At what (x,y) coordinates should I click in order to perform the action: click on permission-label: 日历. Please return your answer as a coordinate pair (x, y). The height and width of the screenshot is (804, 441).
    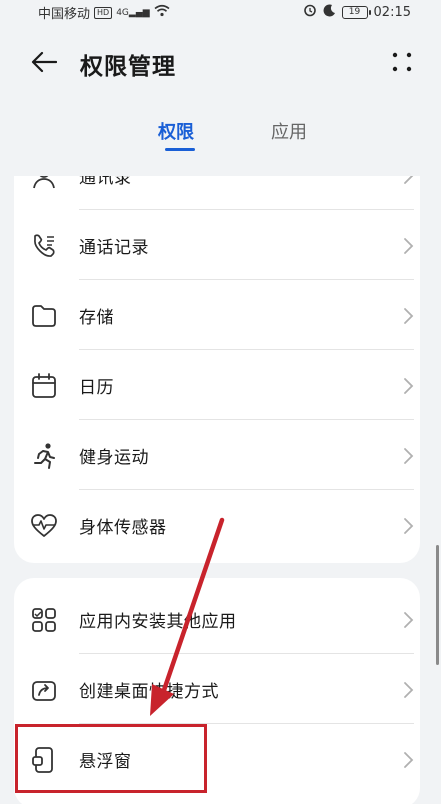
    Looking at the image, I should click on (96, 388).